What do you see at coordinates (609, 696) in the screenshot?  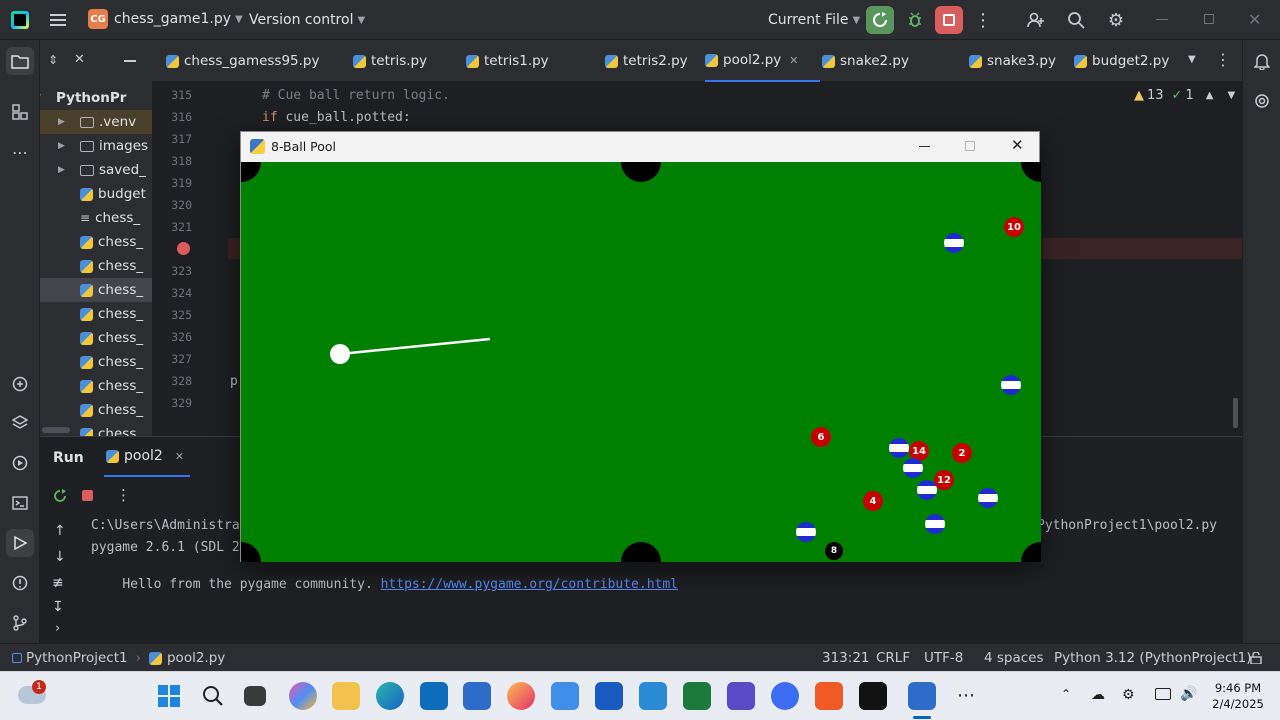 I see `word-icon` at bounding box center [609, 696].